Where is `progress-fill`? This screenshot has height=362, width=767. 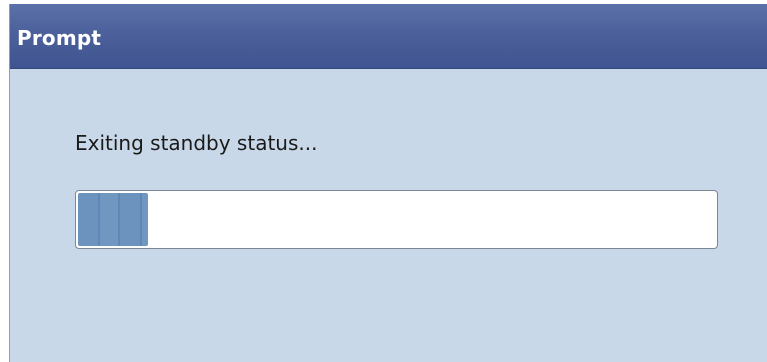 progress-fill is located at coordinates (113, 219).